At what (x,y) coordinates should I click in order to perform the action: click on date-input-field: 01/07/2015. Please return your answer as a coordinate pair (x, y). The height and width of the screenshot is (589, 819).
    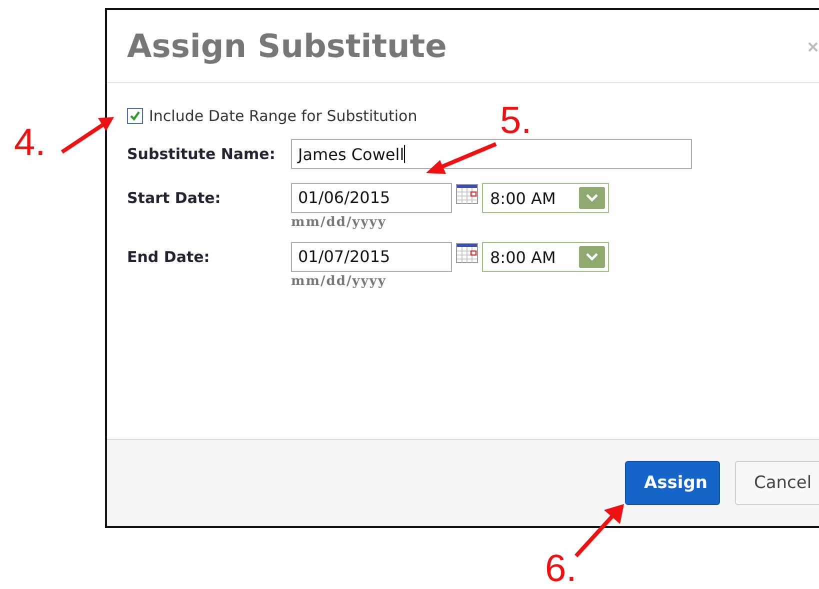
    Looking at the image, I should click on (371, 257).